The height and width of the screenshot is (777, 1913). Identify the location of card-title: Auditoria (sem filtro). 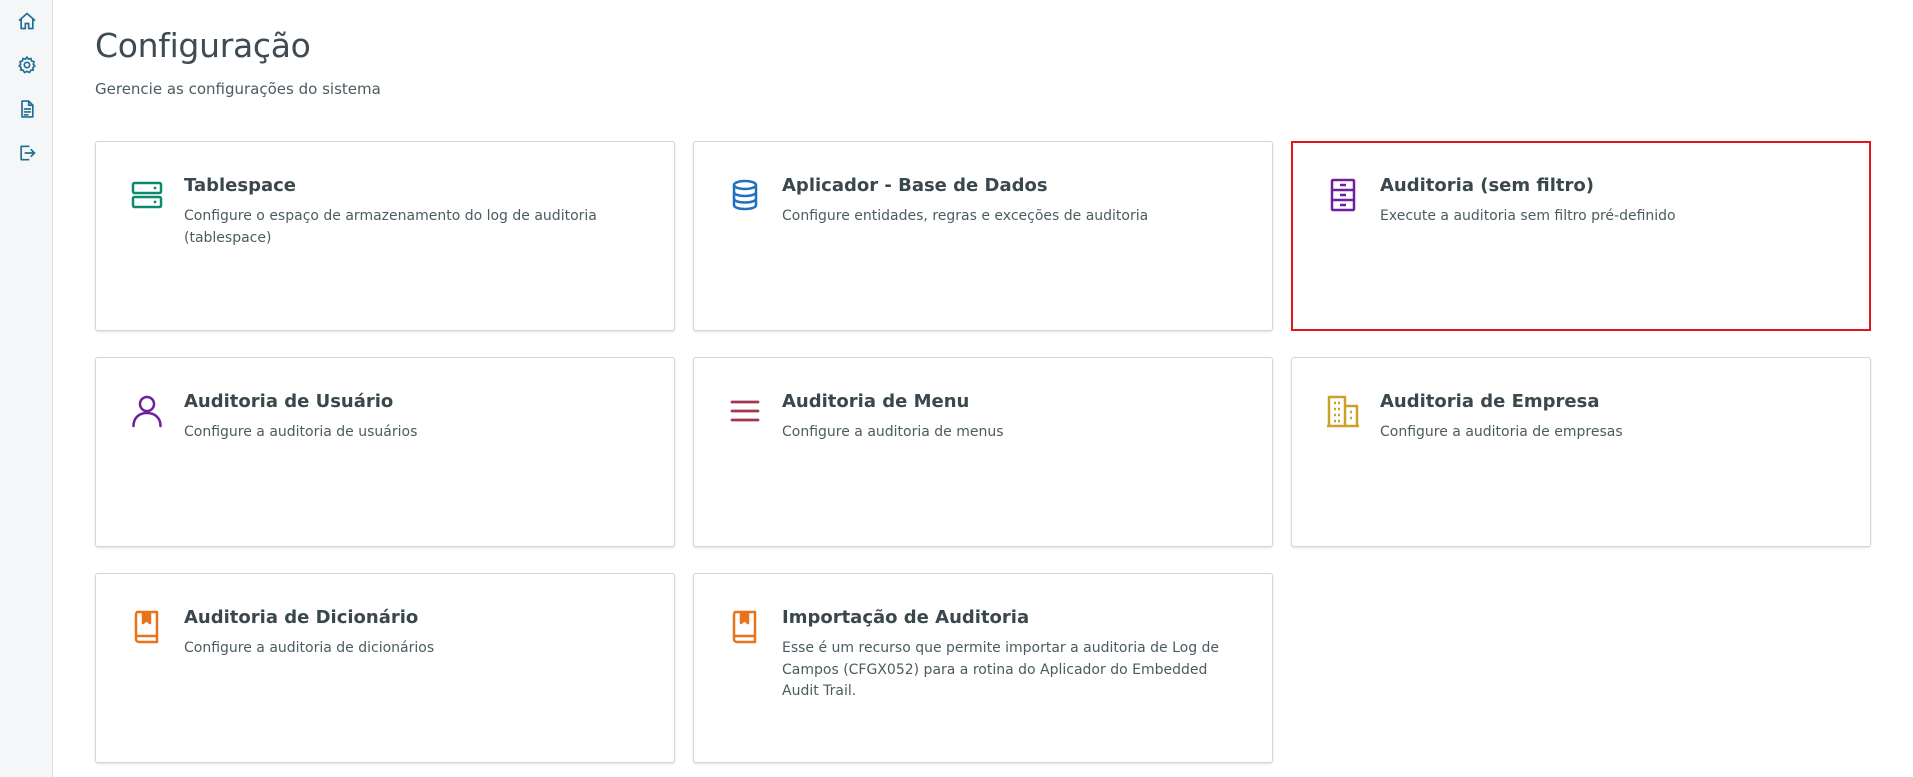
(1487, 185).